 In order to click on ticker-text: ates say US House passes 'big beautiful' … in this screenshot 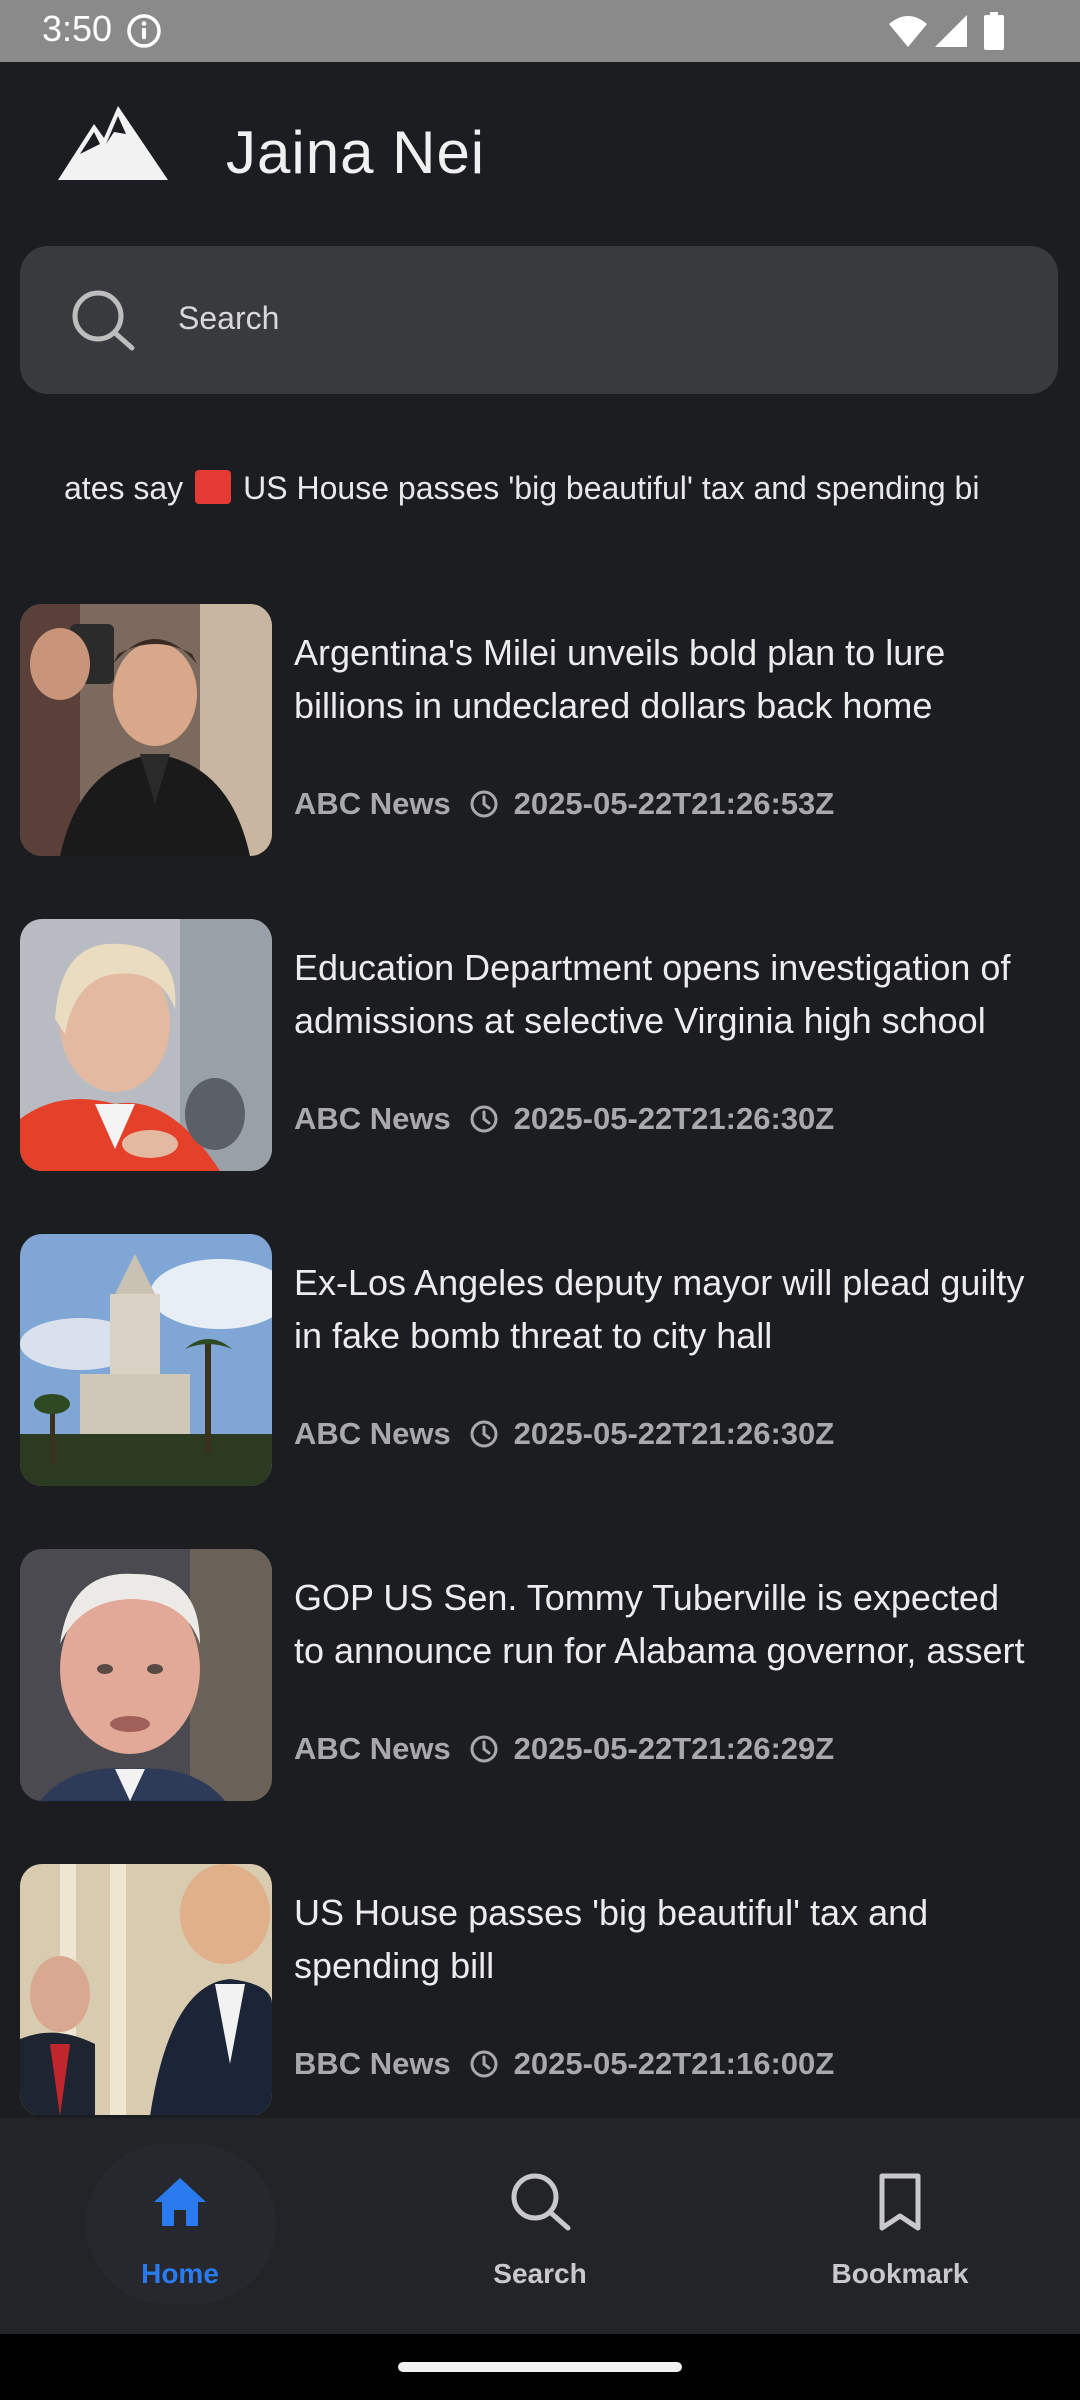, I will do `click(521, 488)`.